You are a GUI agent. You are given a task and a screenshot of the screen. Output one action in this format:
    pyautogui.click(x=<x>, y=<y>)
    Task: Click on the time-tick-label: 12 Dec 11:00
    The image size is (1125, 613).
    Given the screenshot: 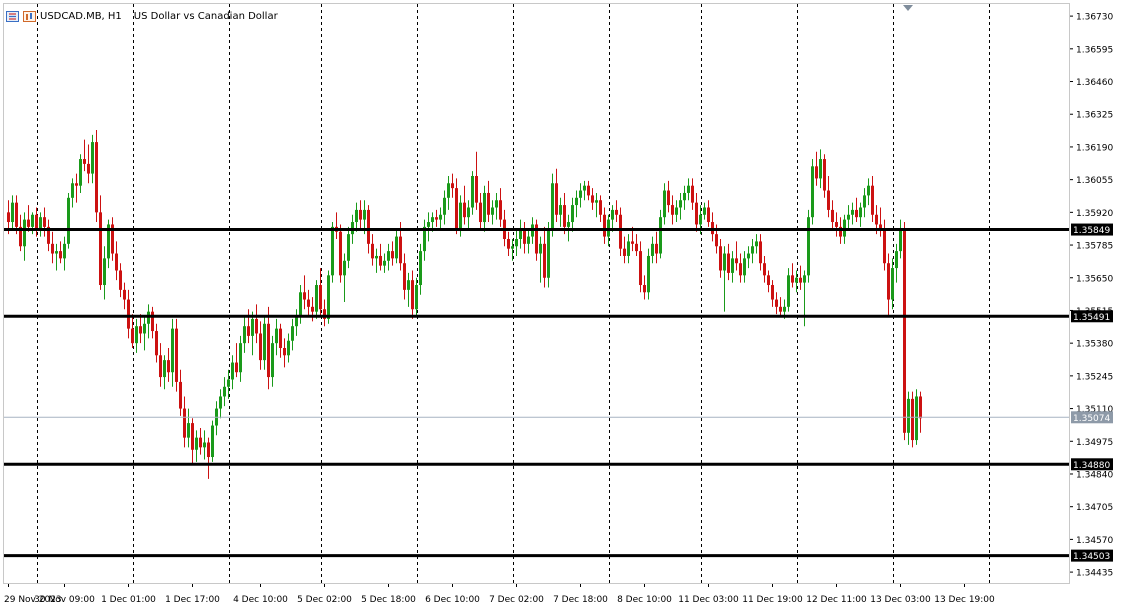 What is the action you would take?
    pyautogui.click(x=836, y=600)
    